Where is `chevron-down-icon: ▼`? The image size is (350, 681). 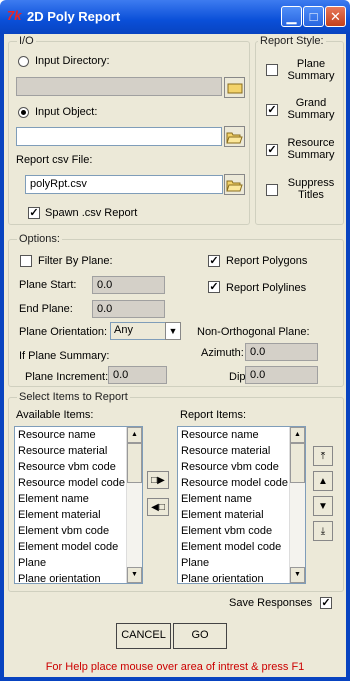 chevron-down-icon: ▼ is located at coordinates (173, 331).